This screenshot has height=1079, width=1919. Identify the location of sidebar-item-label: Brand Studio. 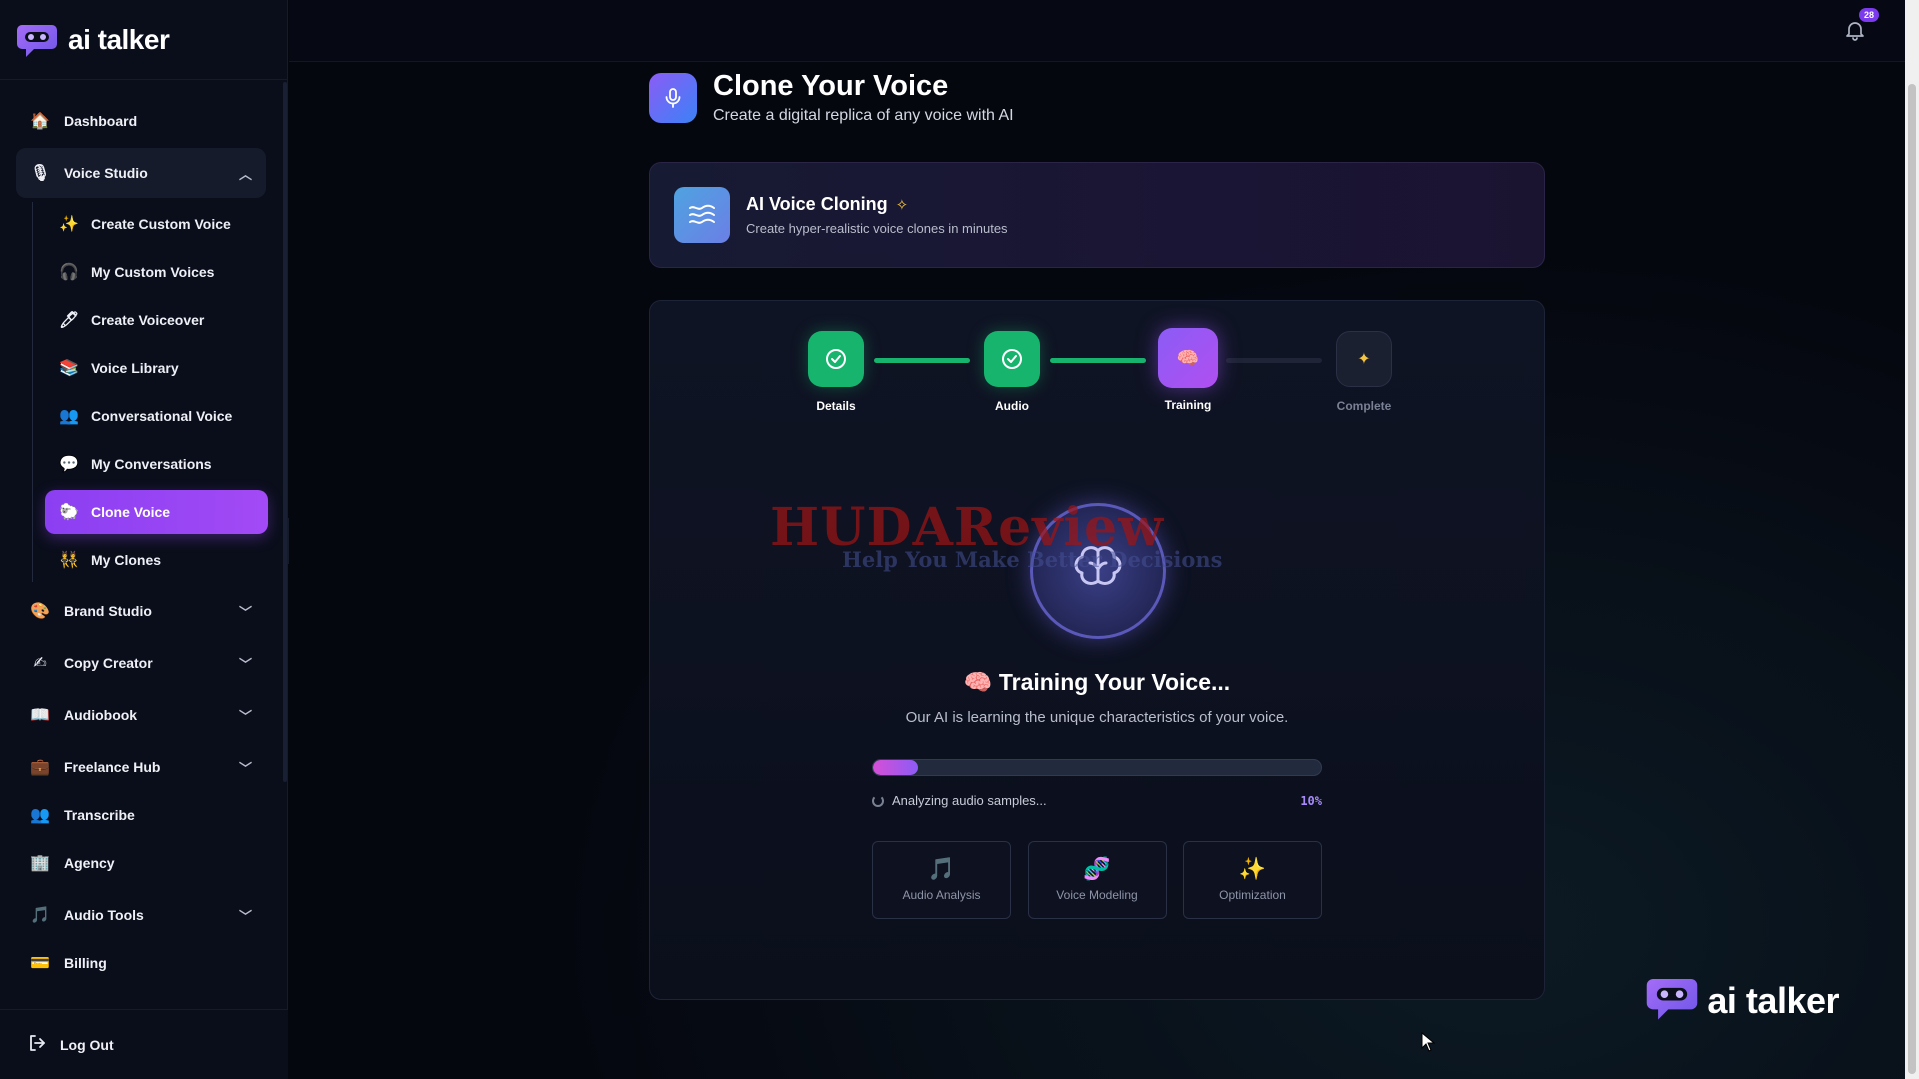
(108, 611).